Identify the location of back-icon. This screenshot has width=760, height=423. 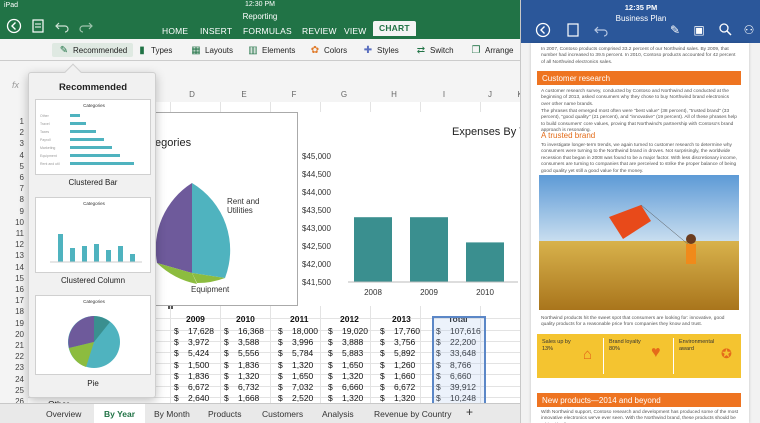
(14, 26).